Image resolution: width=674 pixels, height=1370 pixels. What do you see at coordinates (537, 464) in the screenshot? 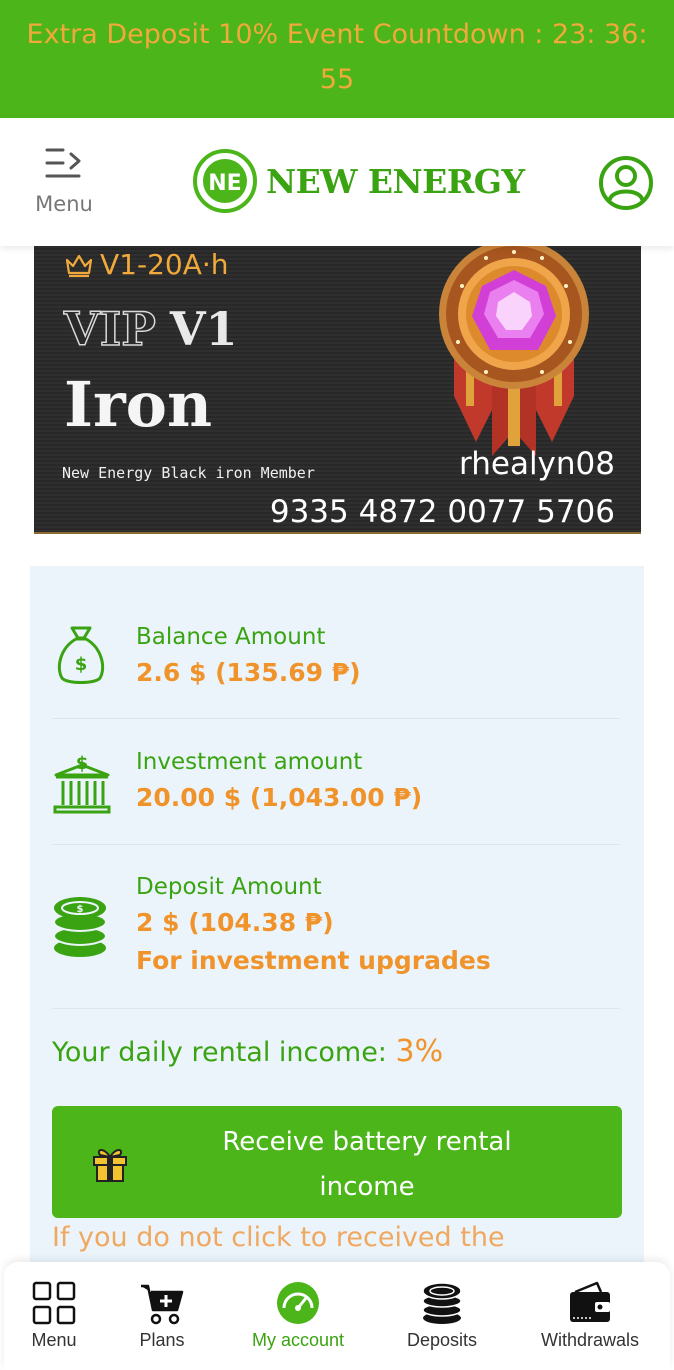
I see `username: rhealyn08` at bounding box center [537, 464].